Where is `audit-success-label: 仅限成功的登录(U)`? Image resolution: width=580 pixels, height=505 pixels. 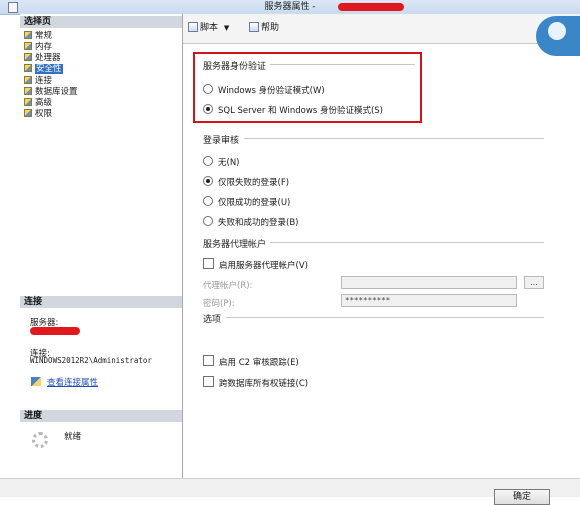
audit-success-label: 仅限成功的登录(U) is located at coordinates (254, 203).